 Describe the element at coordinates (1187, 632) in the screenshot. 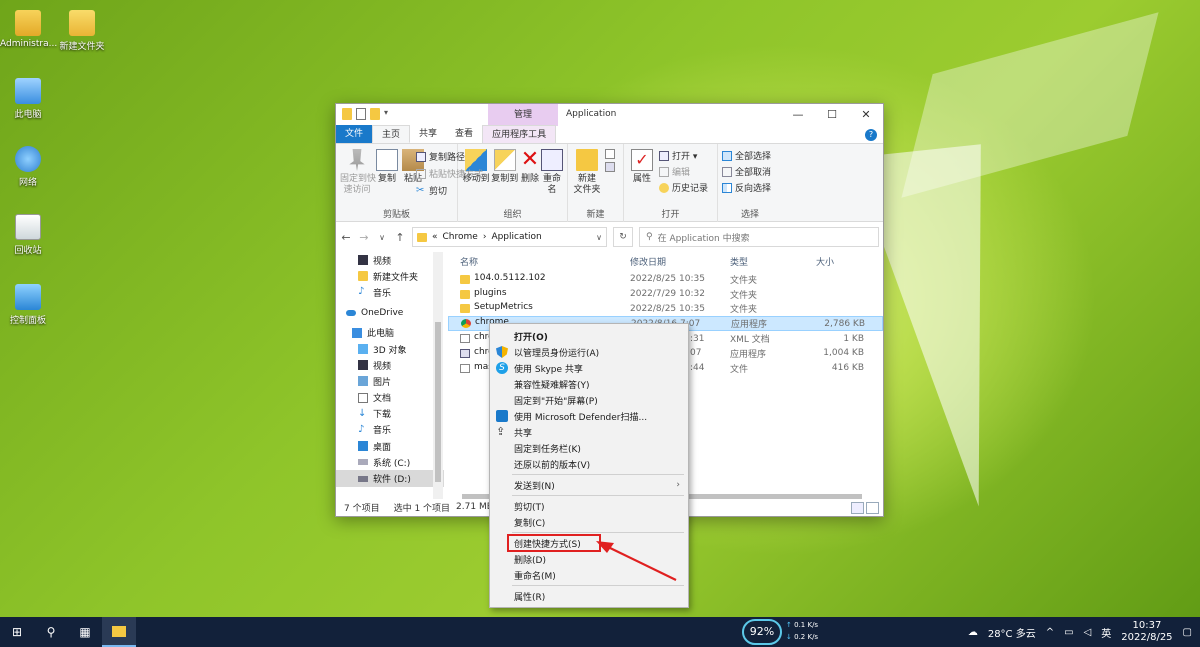

I see `notification-icon: ▢` at that location.